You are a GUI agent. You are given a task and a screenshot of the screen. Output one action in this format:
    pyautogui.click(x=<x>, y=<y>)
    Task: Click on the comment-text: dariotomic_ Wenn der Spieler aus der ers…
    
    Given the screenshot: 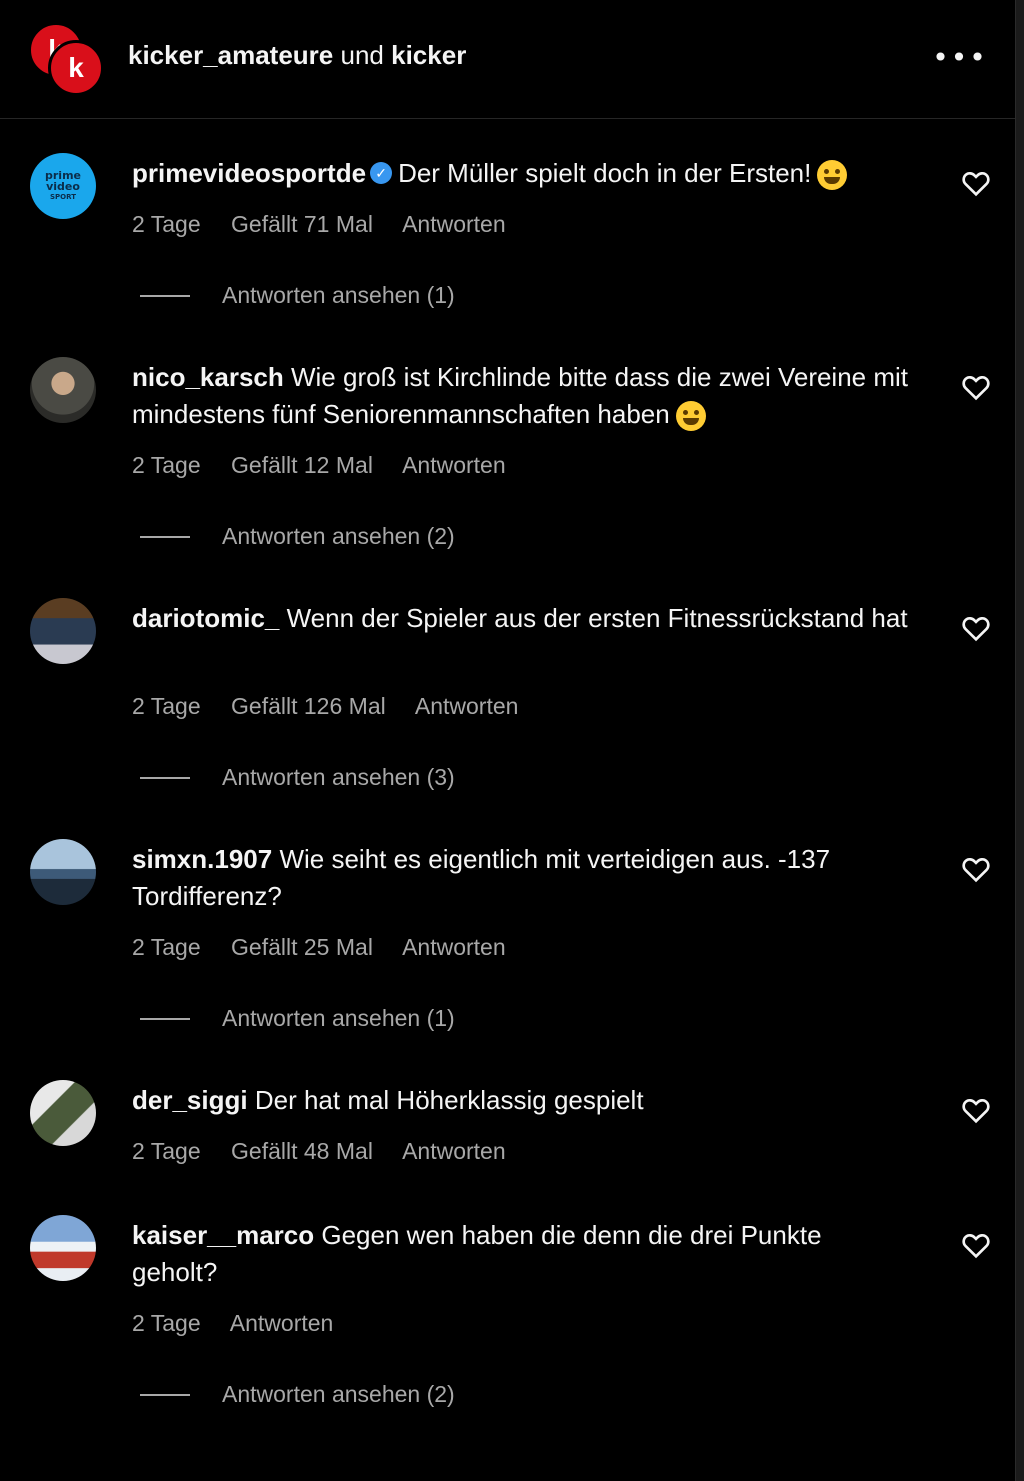 What is the action you would take?
    pyautogui.click(x=522, y=618)
    